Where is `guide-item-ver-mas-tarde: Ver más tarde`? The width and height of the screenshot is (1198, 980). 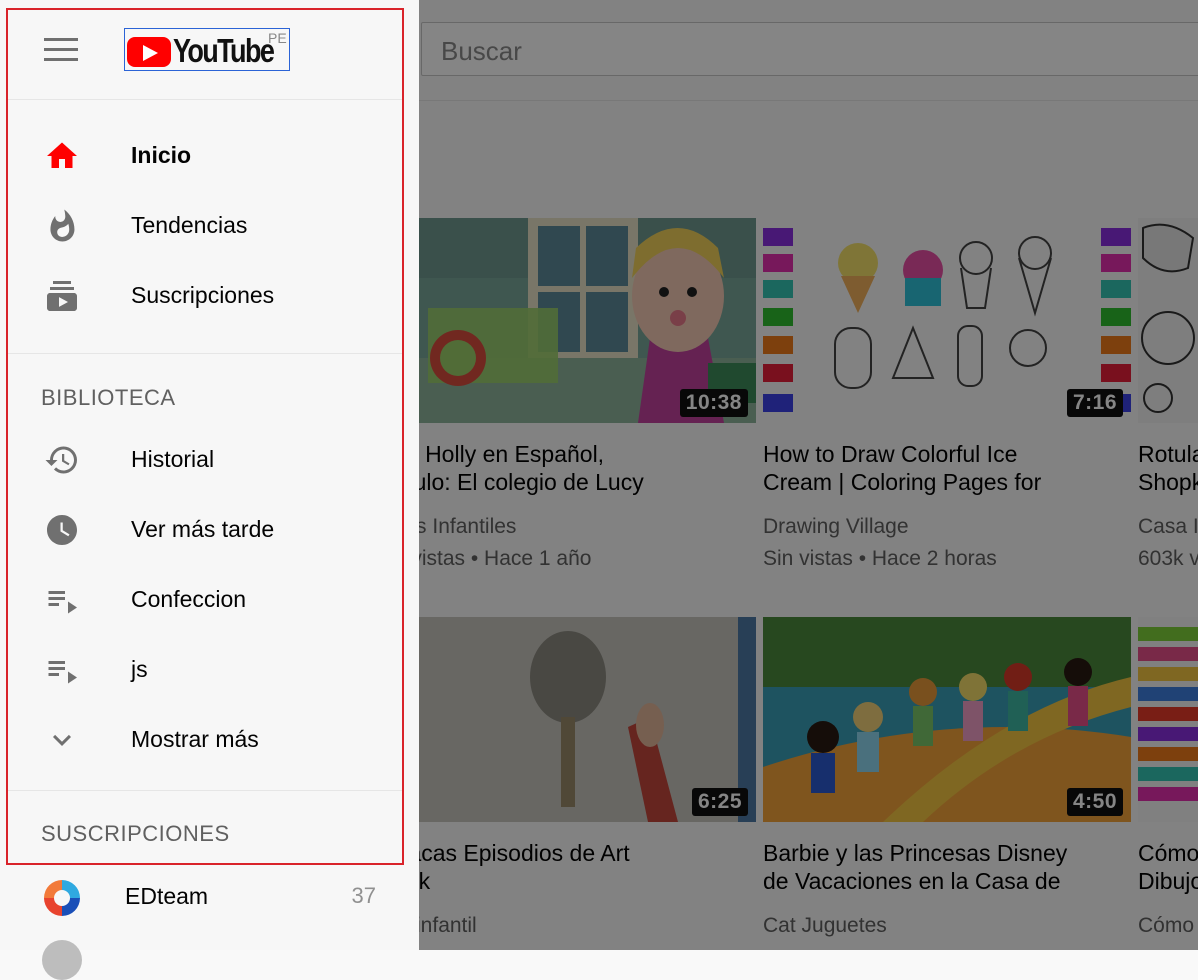 guide-item-ver-mas-tarde: Ver más tarde is located at coordinates (206, 530).